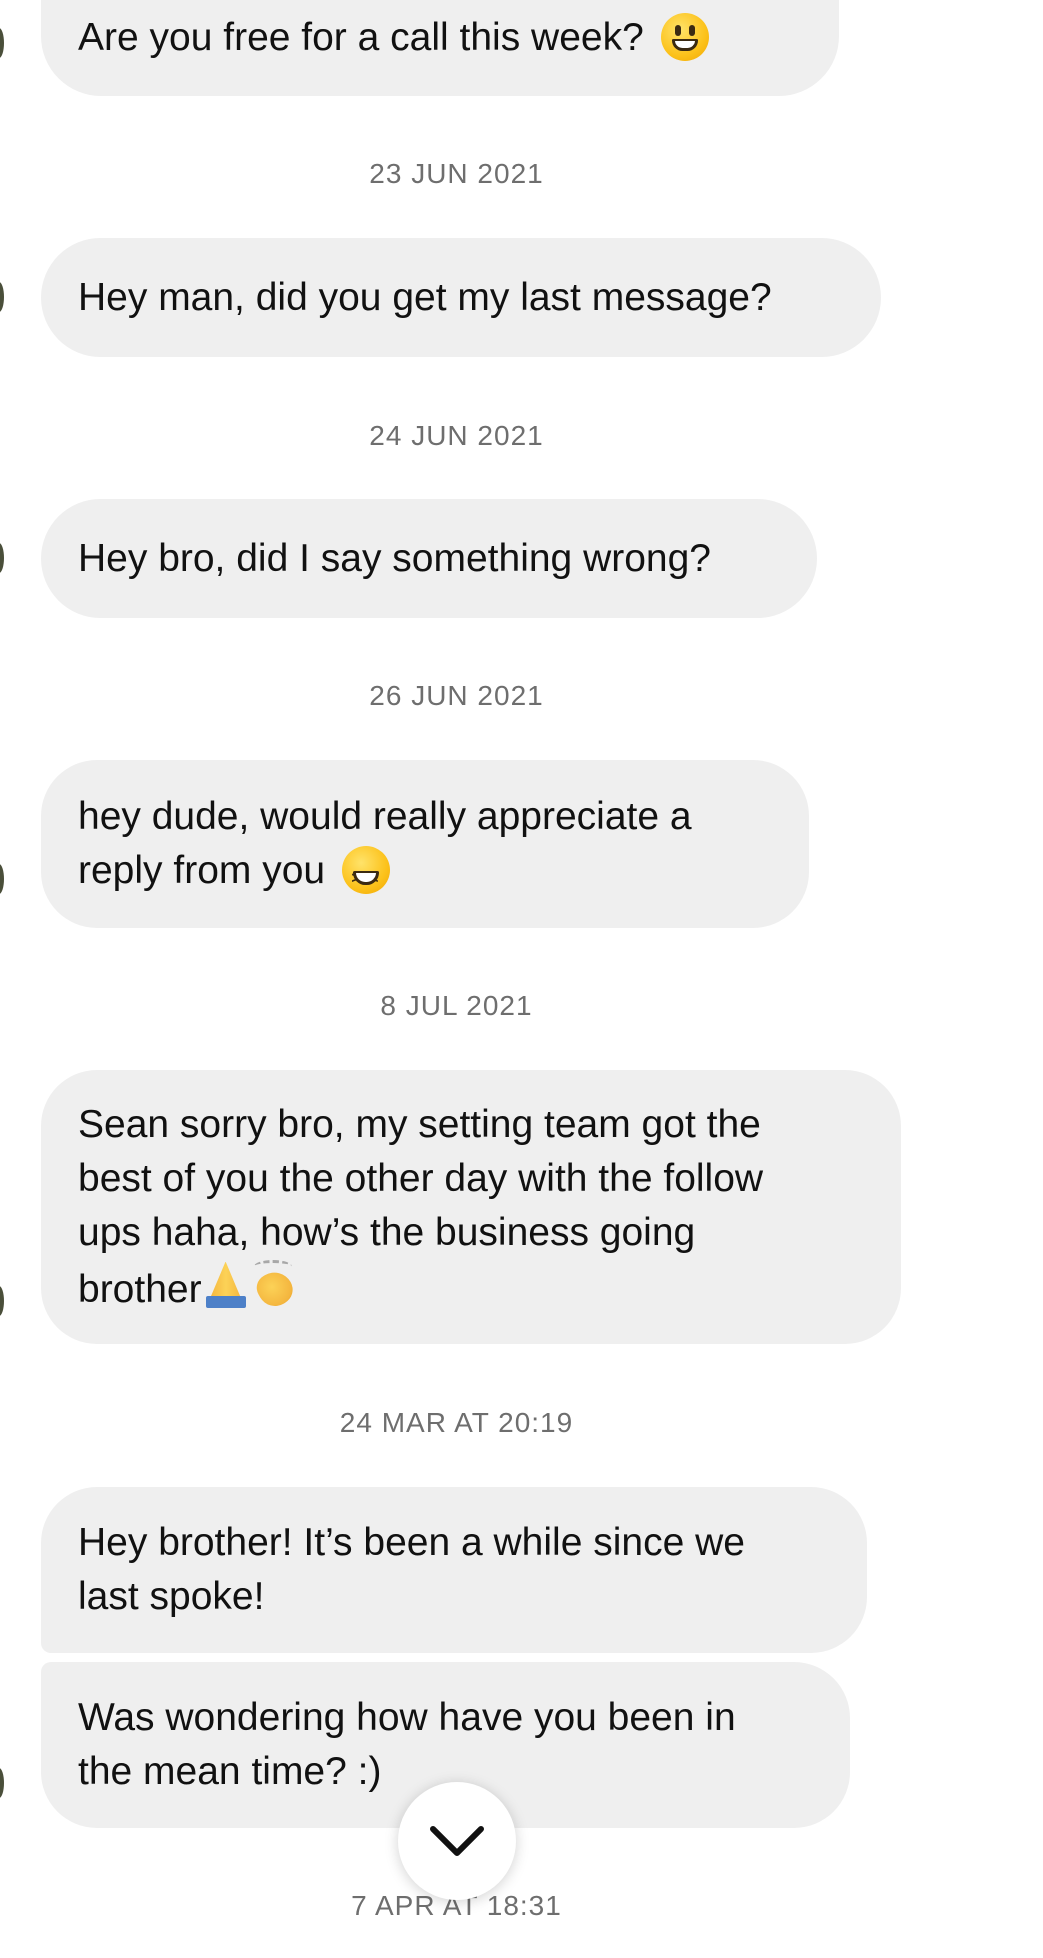 The width and height of the screenshot is (1043, 1958). Describe the element at coordinates (274, 1283) in the screenshot. I see `clapping-hands-emoji-icon` at that location.